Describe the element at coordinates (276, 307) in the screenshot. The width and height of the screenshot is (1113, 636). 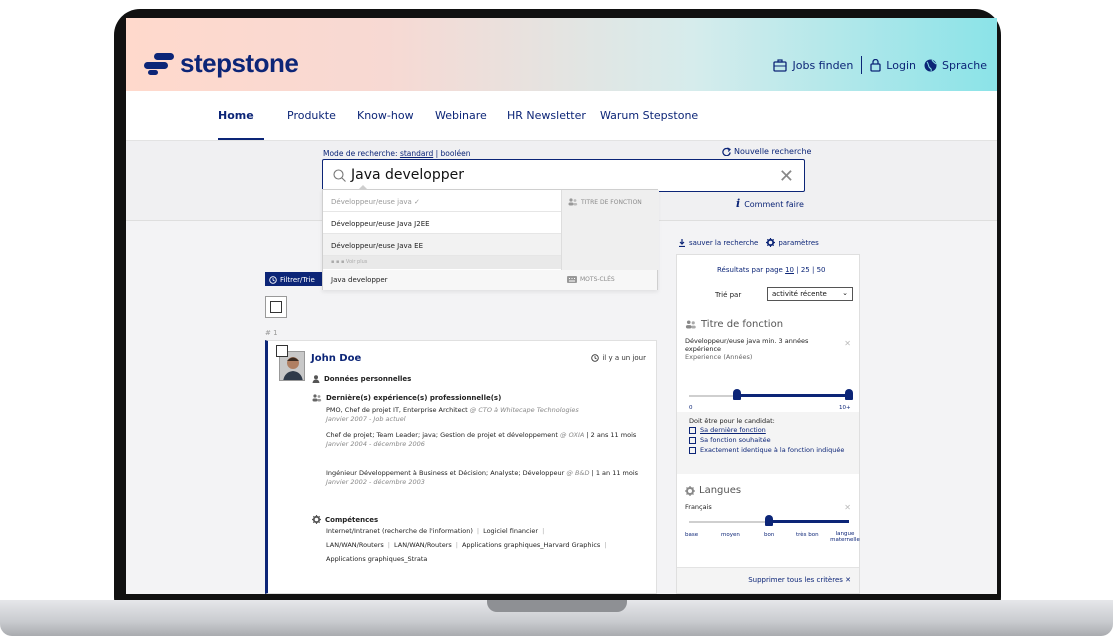
I see `select-all-checkbox` at that location.